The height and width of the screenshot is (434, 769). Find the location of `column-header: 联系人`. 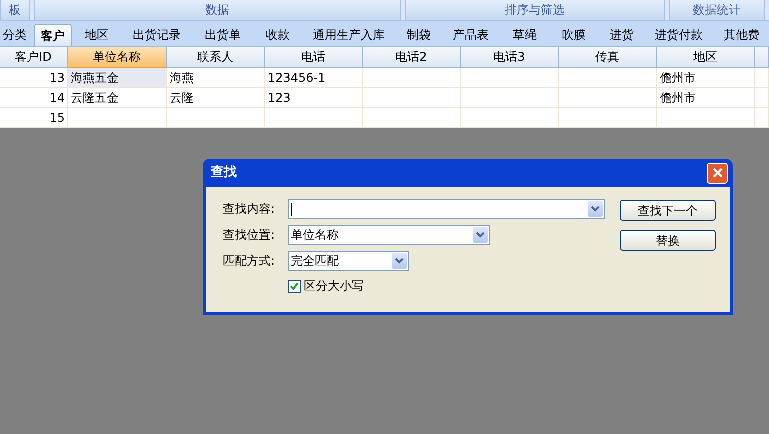

column-header: 联系人 is located at coordinates (216, 57).